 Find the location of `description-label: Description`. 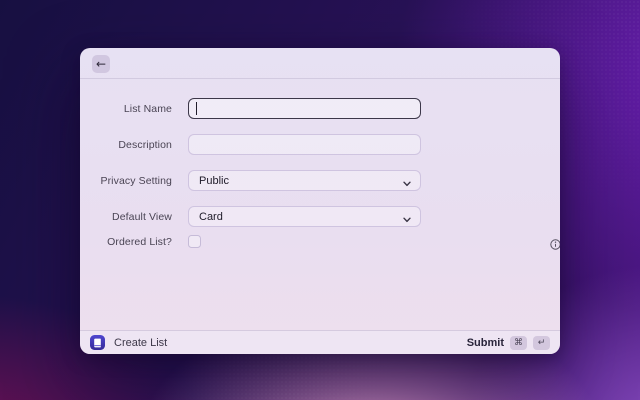

description-label: Description is located at coordinates (145, 144).